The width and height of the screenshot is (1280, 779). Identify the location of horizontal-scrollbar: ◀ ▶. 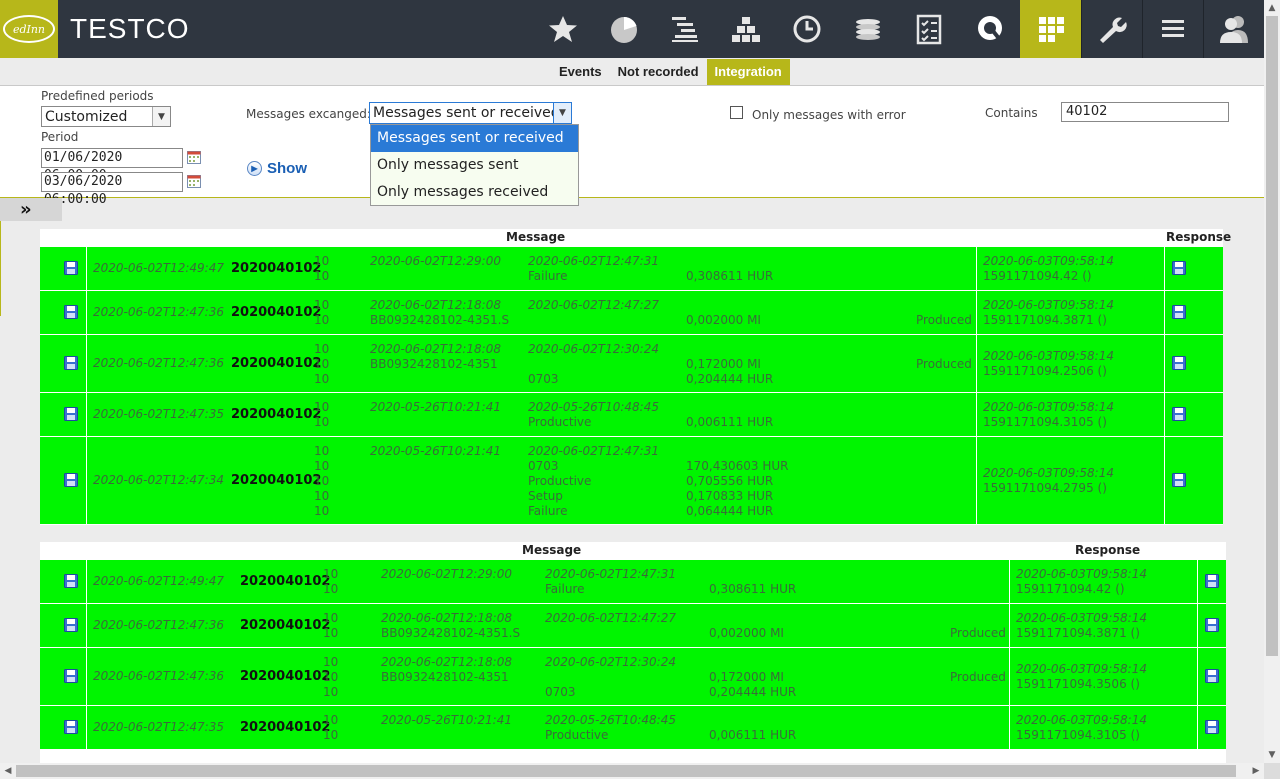
(632, 771).